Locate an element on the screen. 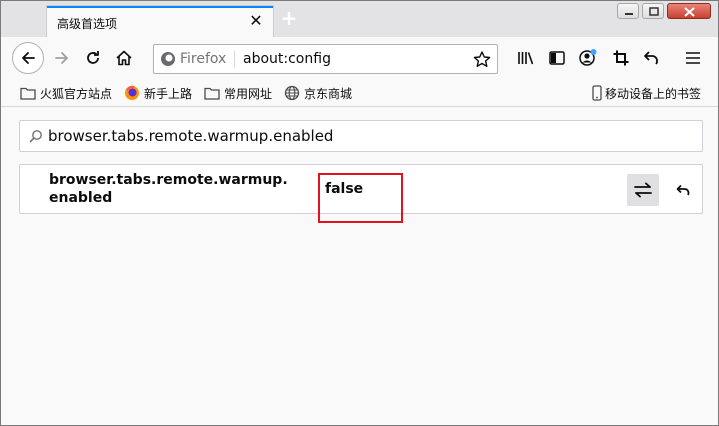  bookmark-item: 常用网址 is located at coordinates (238, 93).